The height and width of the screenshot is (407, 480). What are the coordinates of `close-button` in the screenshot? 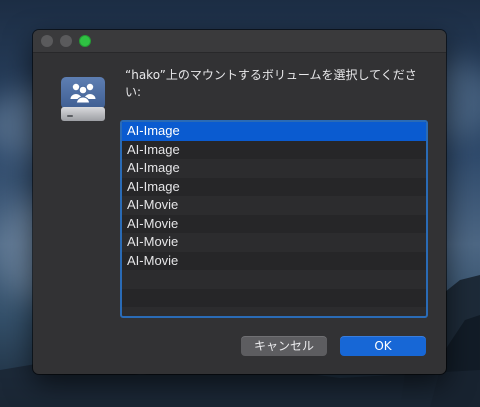 It's located at (47, 41).